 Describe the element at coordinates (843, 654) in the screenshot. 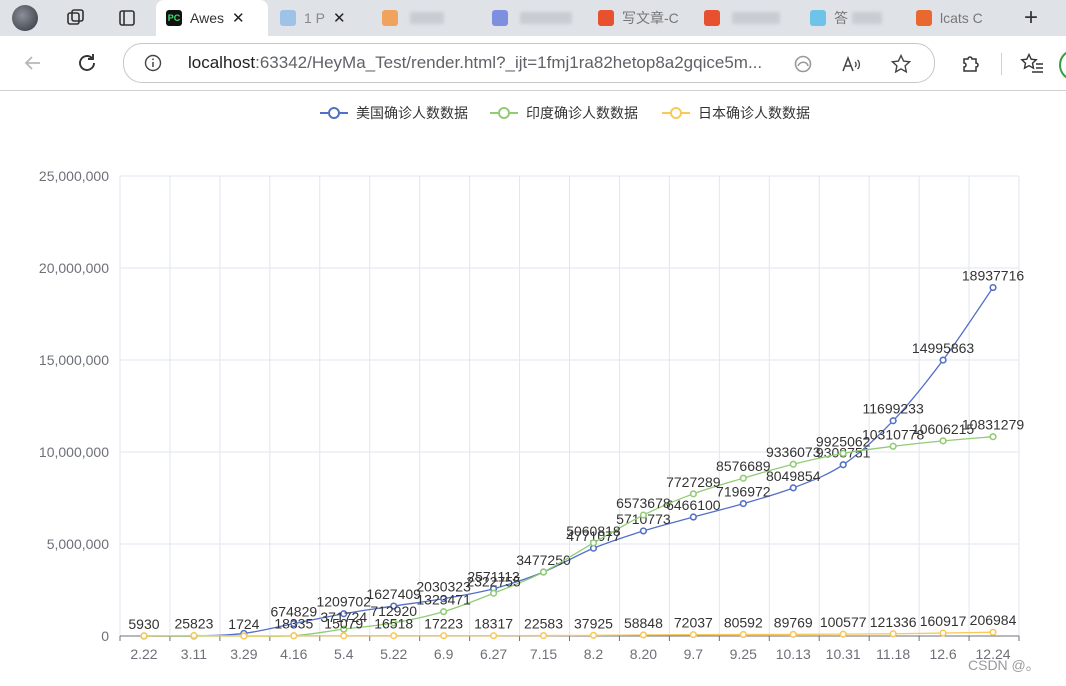

I see `x-tick-label: 10.31` at that location.